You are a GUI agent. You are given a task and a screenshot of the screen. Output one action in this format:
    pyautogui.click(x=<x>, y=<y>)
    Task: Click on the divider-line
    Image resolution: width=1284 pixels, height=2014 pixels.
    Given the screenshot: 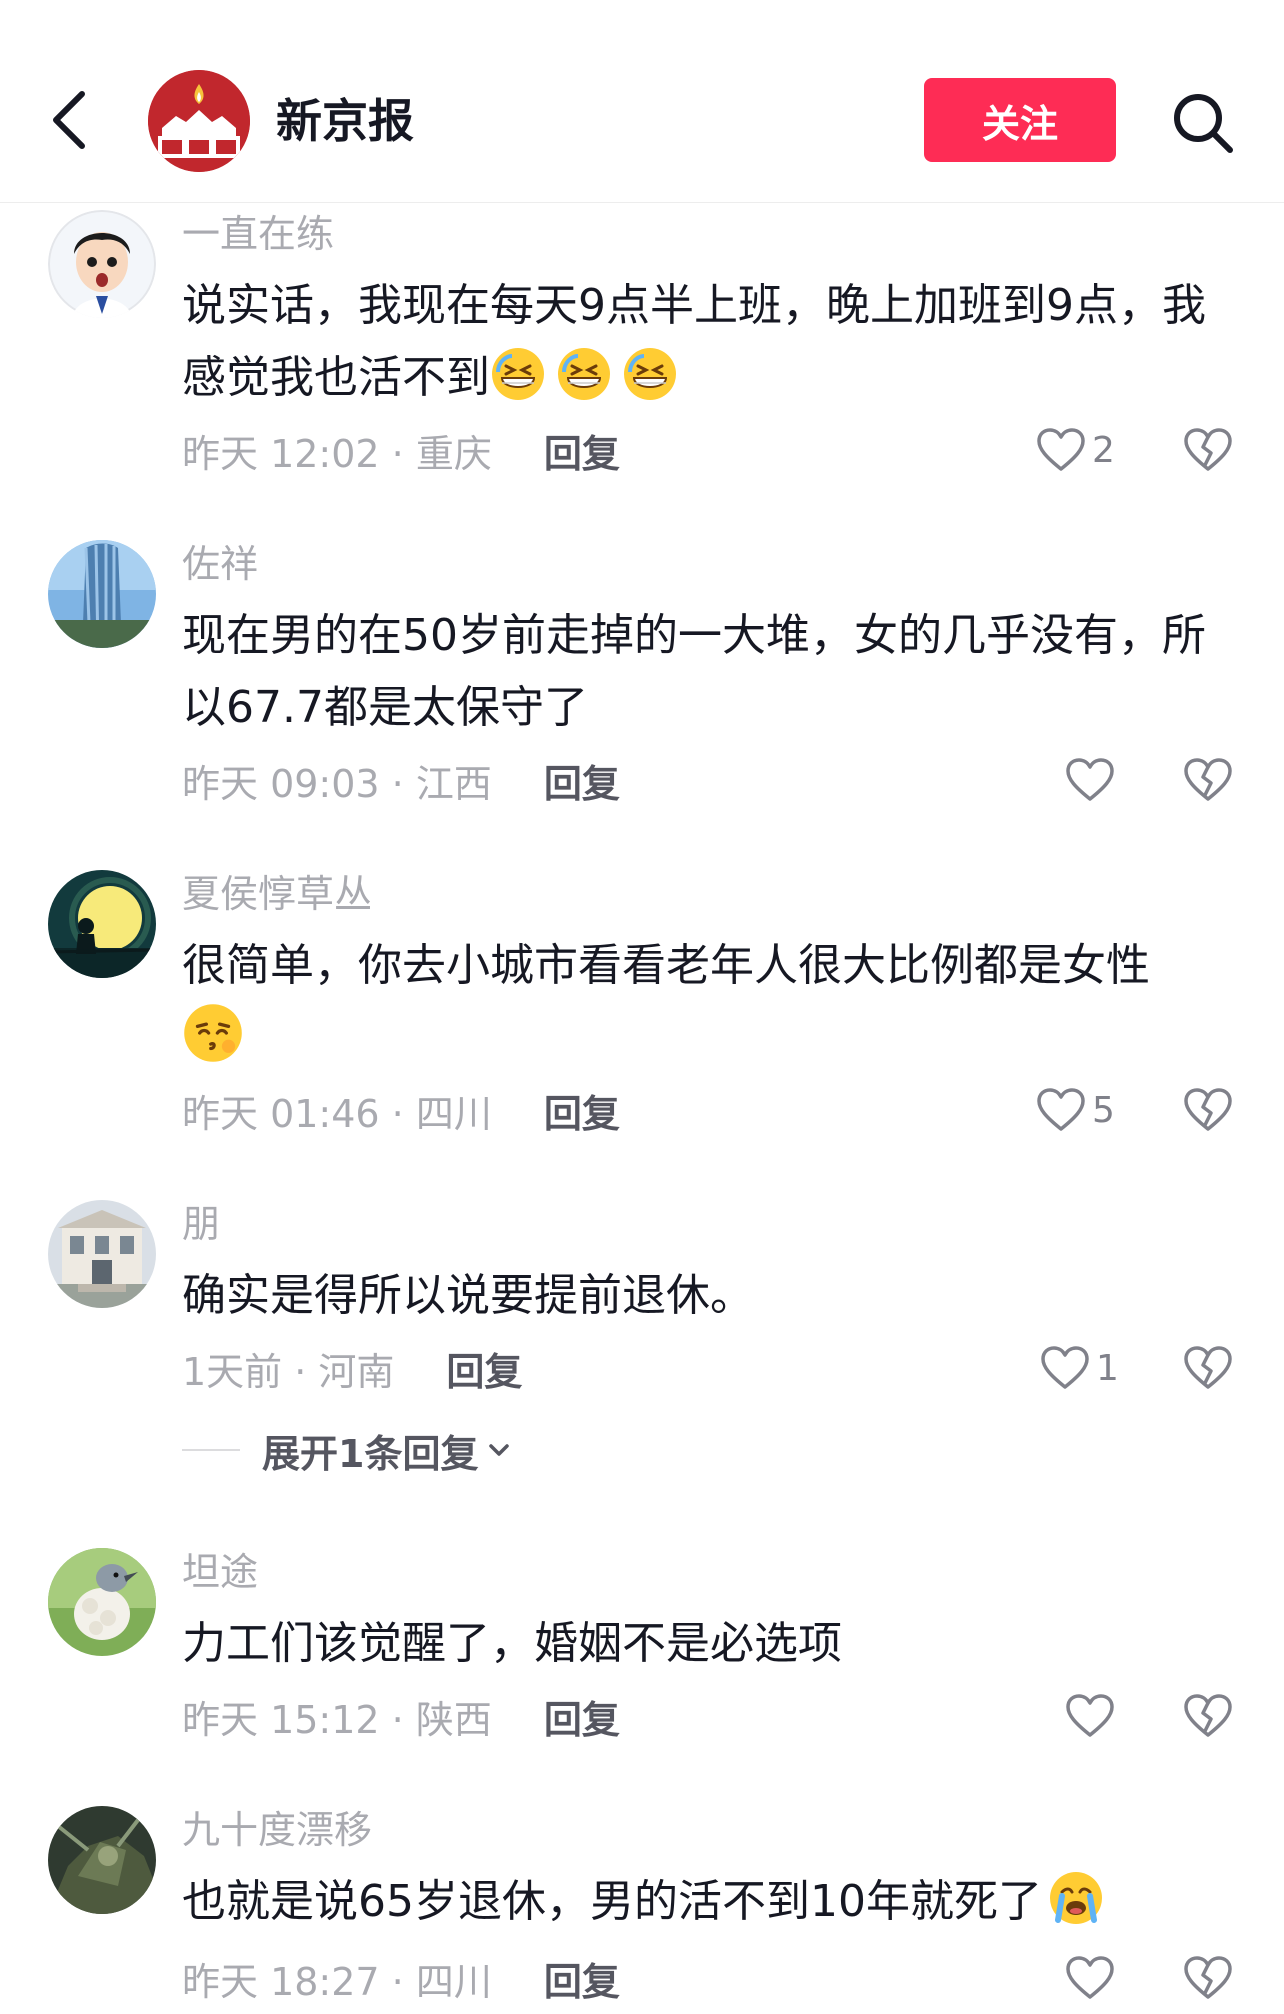 What is the action you would take?
    pyautogui.click(x=211, y=1450)
    